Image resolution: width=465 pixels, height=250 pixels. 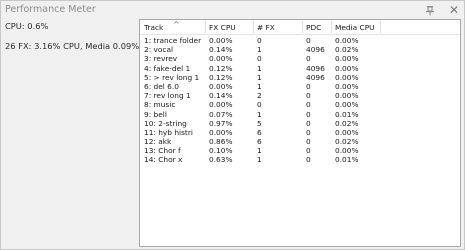 What do you see at coordinates (355, 27) in the screenshot?
I see `column-header-media-cpu: Media CPU` at bounding box center [355, 27].